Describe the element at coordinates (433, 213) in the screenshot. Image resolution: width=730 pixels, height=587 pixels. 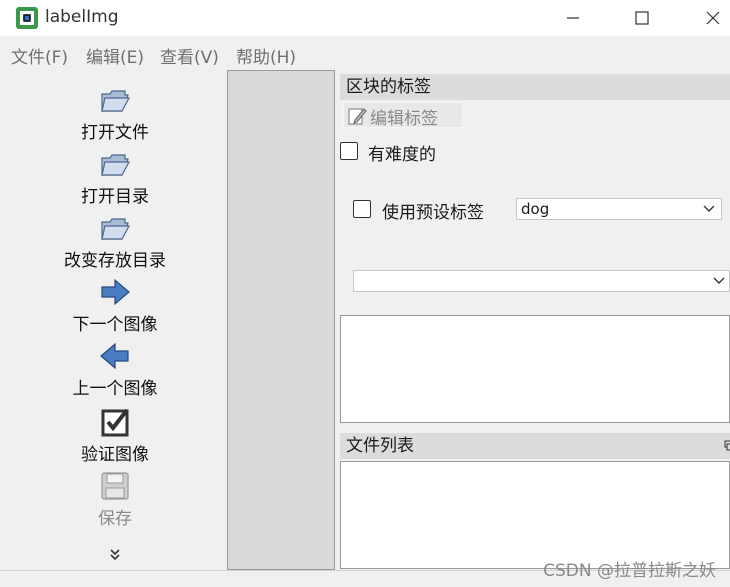
I see `use-default-label-label: 使用预设标签` at that location.